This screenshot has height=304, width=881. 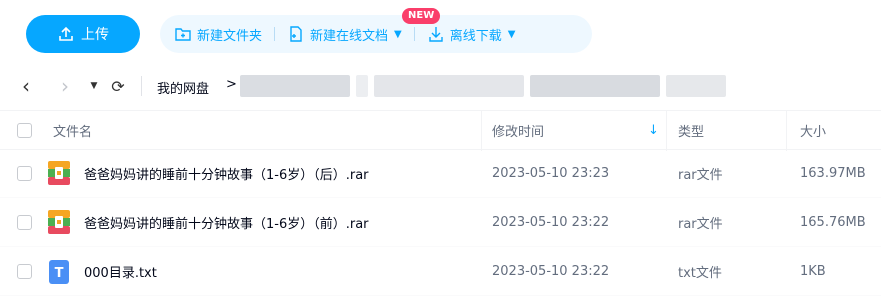 What do you see at coordinates (551, 173) in the screenshot?
I see `file-modified: 2023-05-10 23:23` at bounding box center [551, 173].